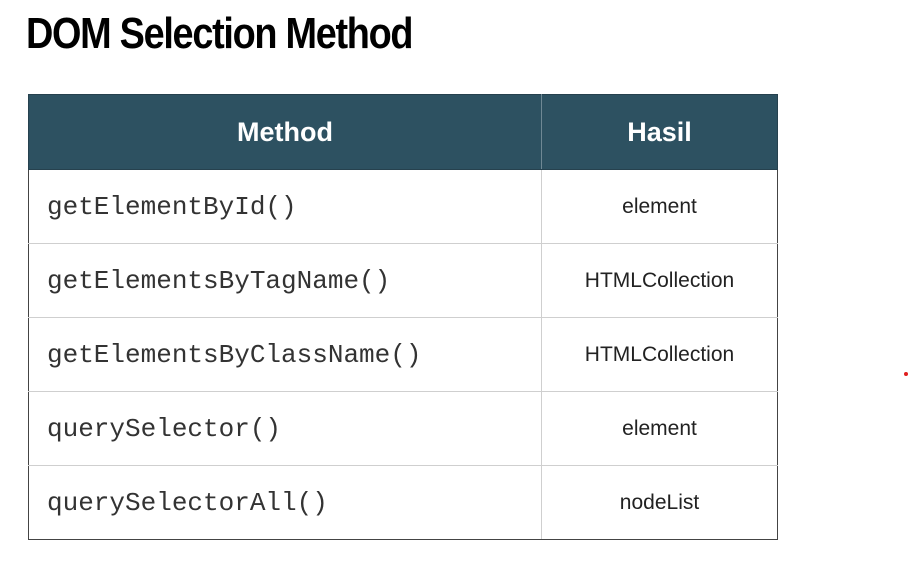 The width and height of the screenshot is (911, 577). I want to click on table-header: Method Hasil, so click(403, 132).